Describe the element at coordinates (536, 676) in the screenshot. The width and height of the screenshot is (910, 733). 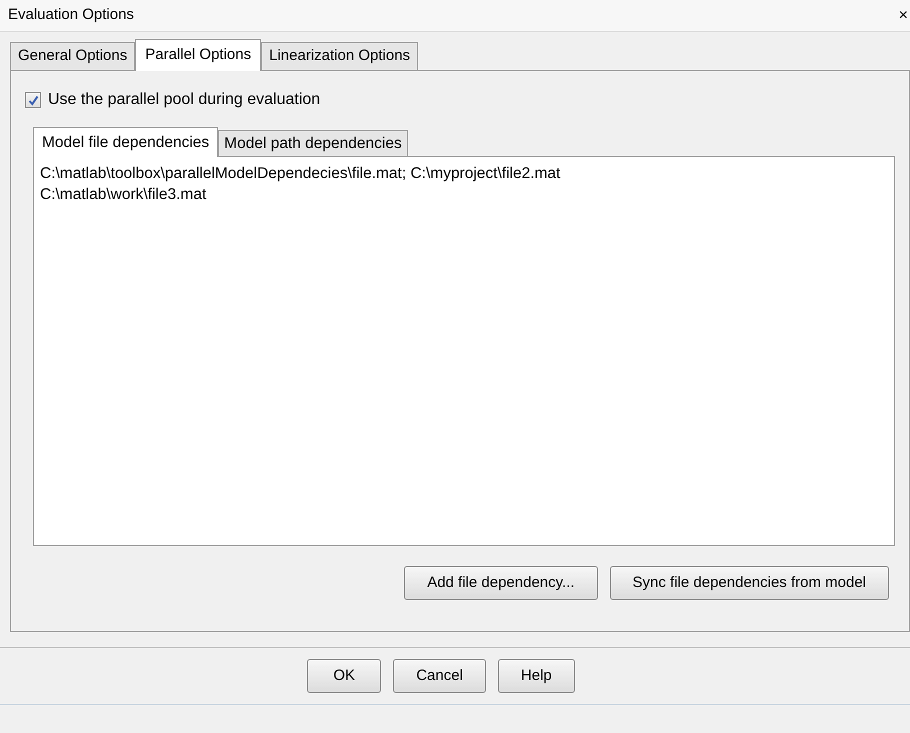
I see `dialog-button: Help` at that location.